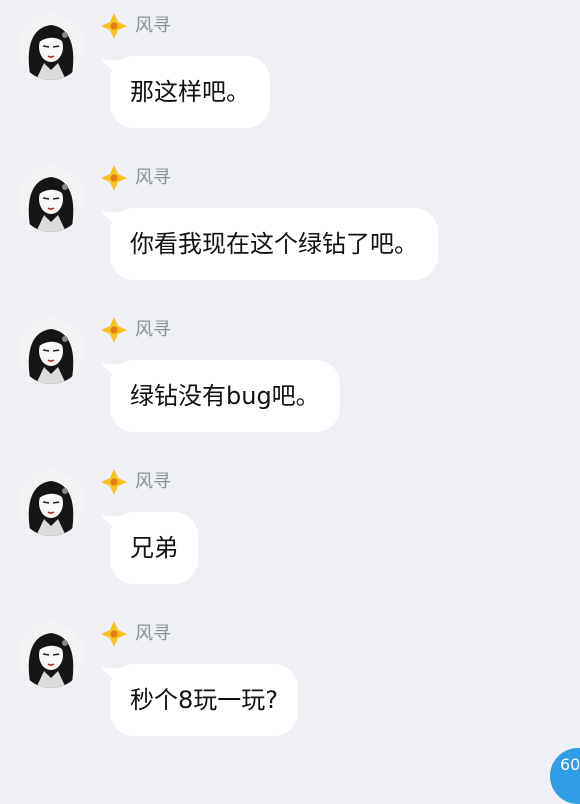  I want to click on message-bubble: 你看我现在这个绿钻了吧。, so click(269, 244).